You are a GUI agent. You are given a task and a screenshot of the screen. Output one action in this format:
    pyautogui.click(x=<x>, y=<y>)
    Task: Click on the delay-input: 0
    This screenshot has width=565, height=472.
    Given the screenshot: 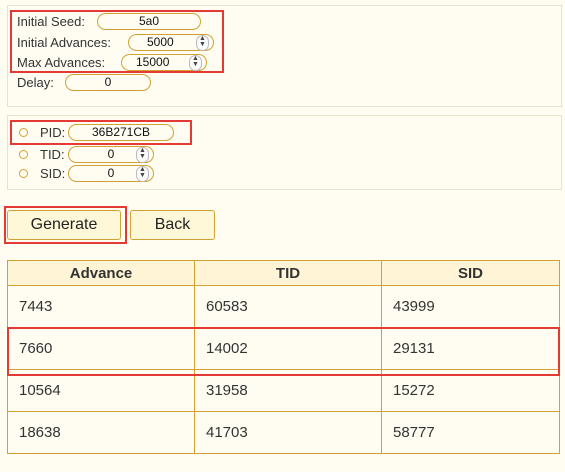 What is the action you would take?
    pyautogui.click(x=108, y=82)
    